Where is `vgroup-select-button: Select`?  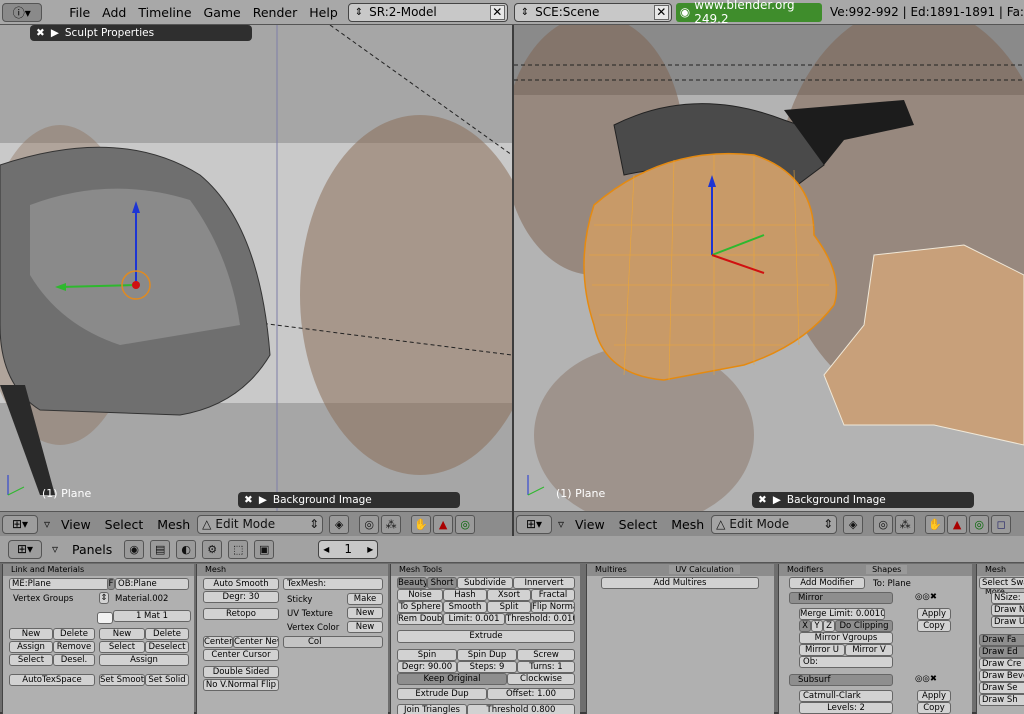
vgroup-select-button: Select is located at coordinates (31, 660).